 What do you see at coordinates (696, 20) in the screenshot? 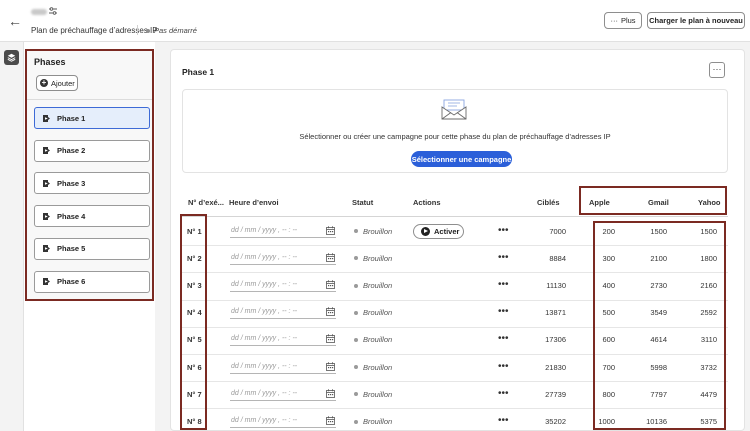
I see `reload-plan-button: Charger le plan à nouveau` at bounding box center [696, 20].